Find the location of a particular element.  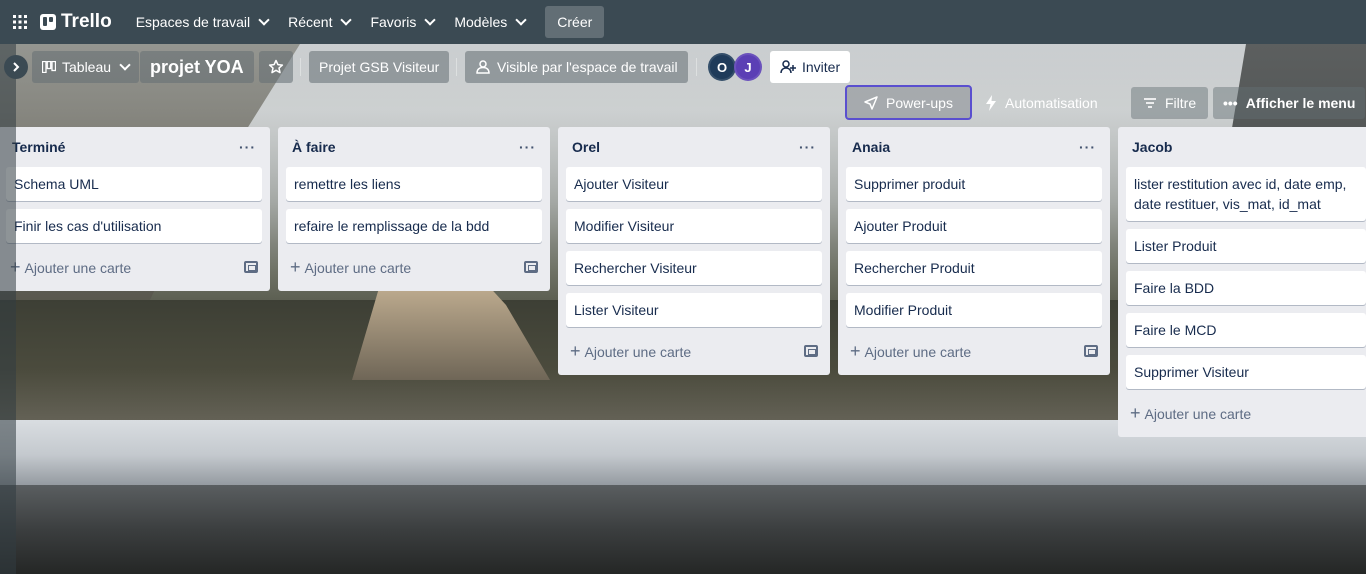

invite-label: Inviter is located at coordinates (821, 67).